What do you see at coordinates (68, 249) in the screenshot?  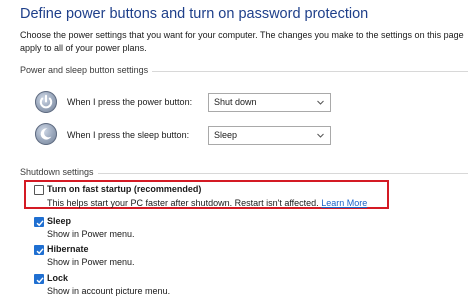 I see `hibernate-option-label: Hibernate` at bounding box center [68, 249].